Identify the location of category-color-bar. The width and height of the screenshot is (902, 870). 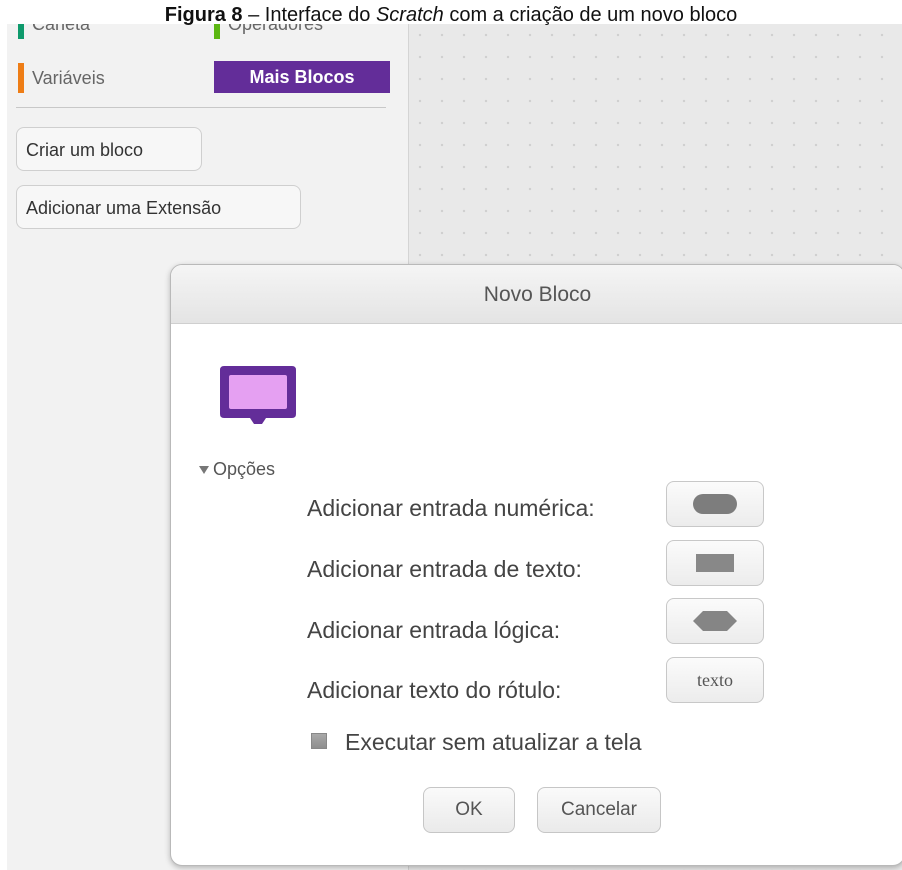
(21, 78).